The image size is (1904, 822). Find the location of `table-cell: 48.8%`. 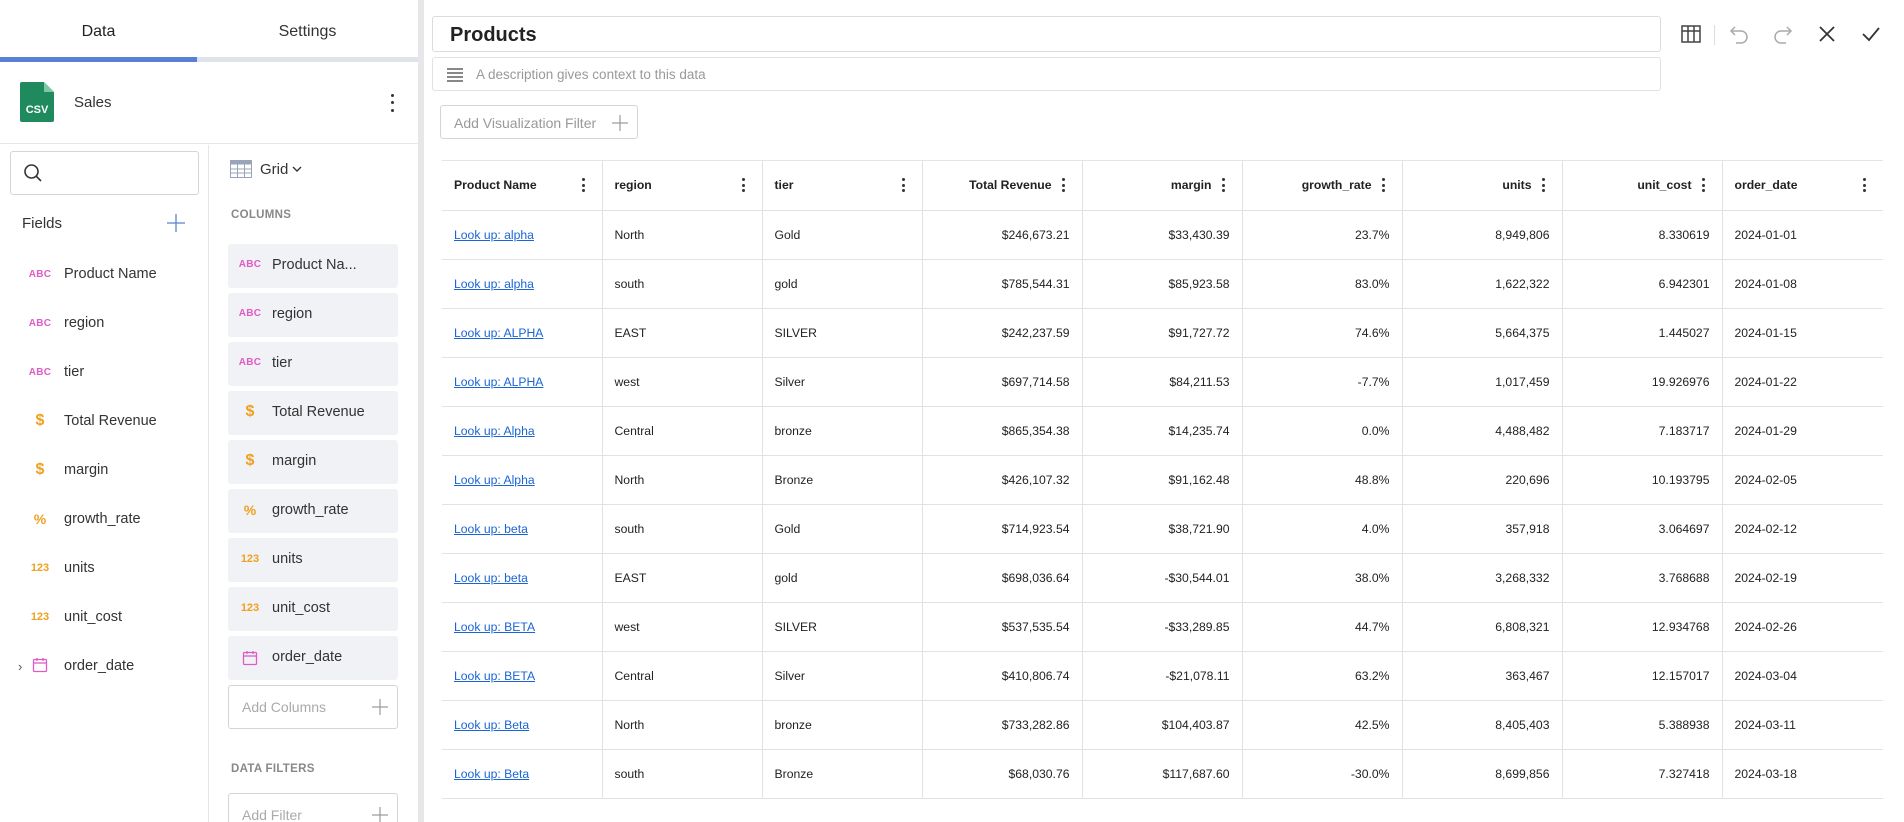

table-cell: 48.8% is located at coordinates (1322, 480).